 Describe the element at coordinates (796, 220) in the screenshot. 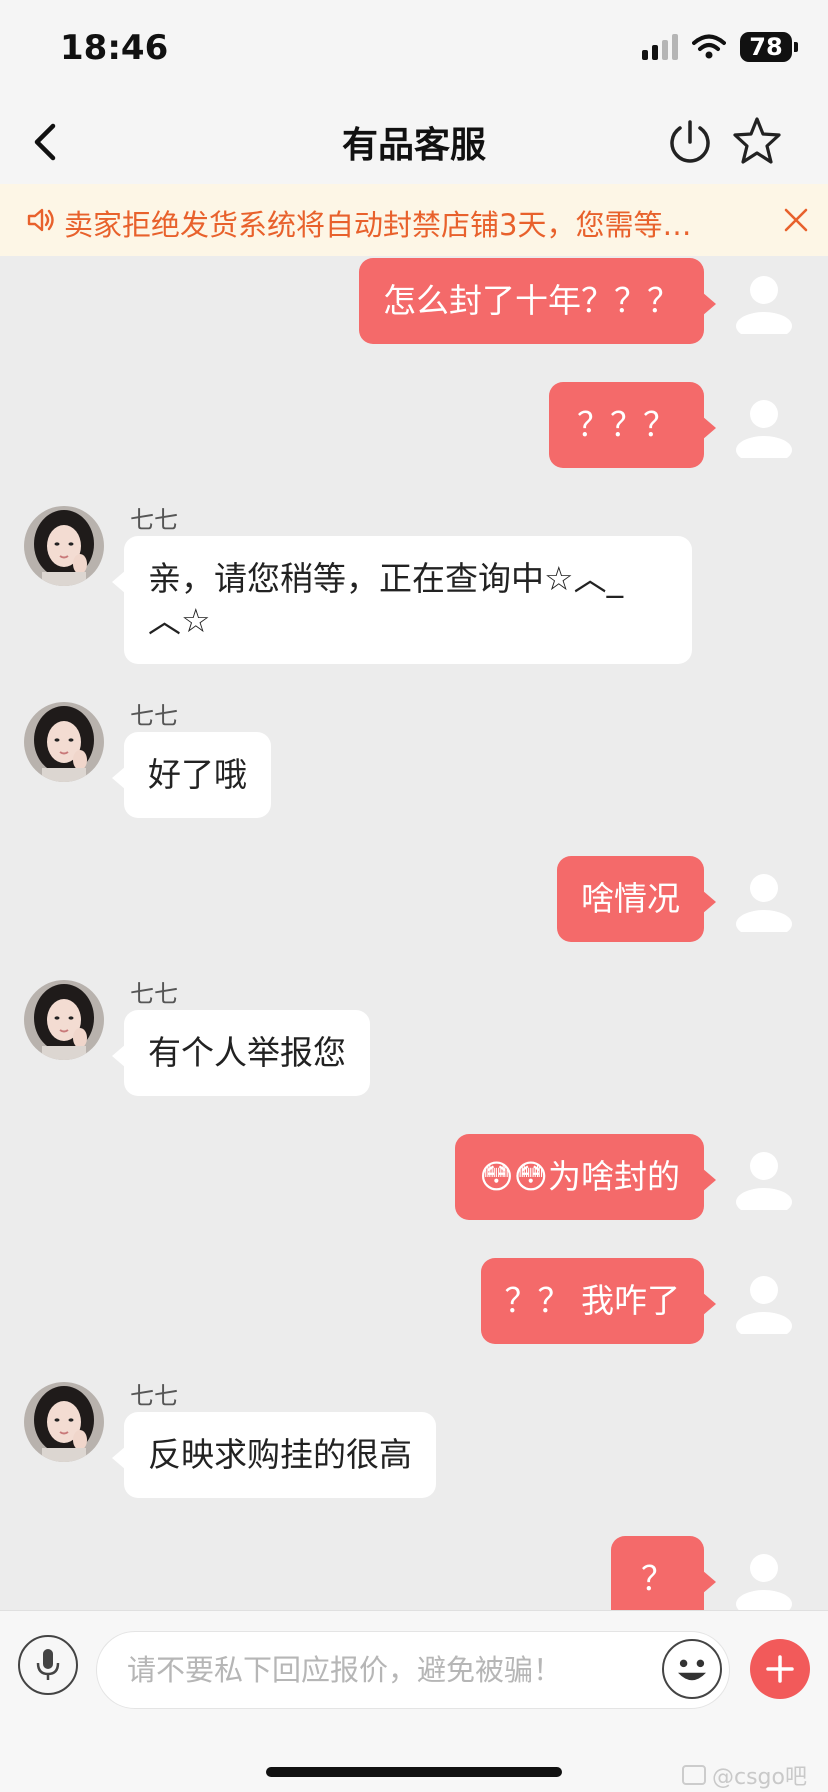

I see `close-icon` at that location.